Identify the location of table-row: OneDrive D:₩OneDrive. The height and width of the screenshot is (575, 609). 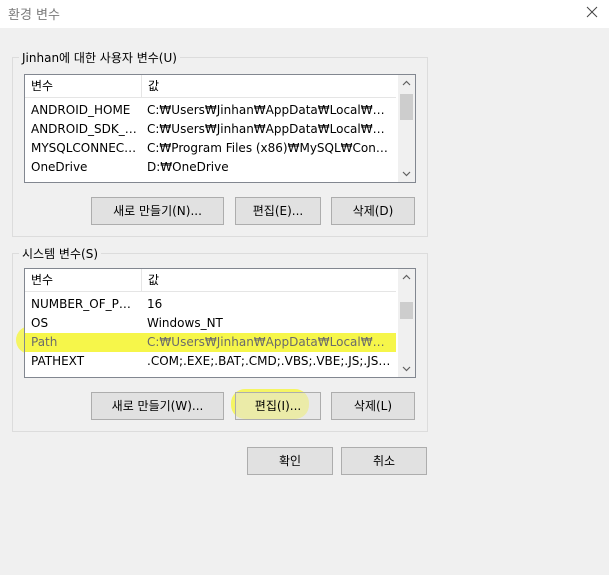
(210, 167).